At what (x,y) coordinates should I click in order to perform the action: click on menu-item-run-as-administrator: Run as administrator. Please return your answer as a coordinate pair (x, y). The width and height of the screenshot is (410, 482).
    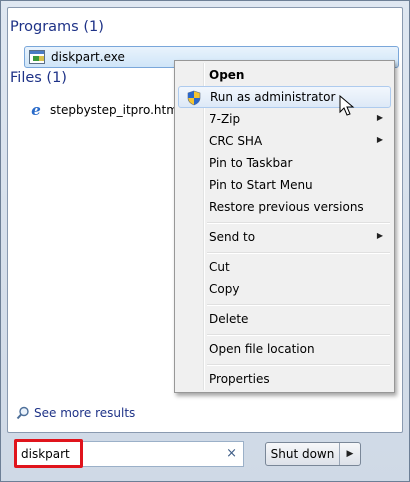
    Looking at the image, I should click on (284, 97).